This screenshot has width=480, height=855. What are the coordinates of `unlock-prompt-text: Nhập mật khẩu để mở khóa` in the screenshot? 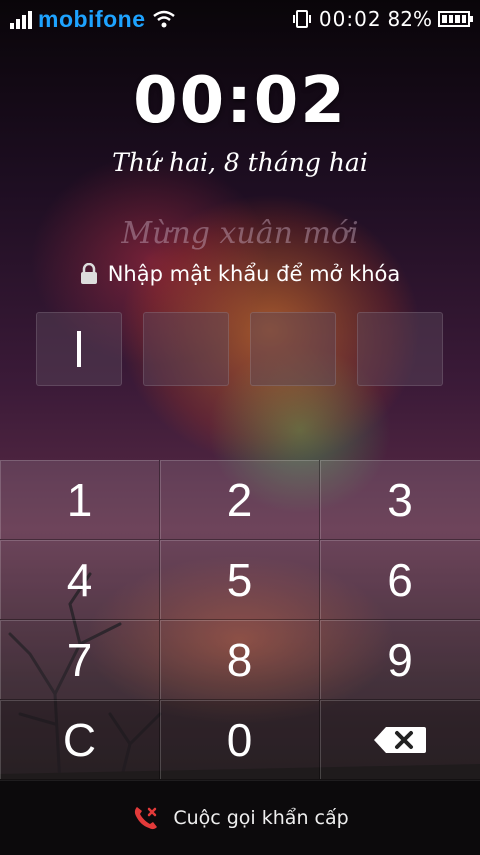 It's located at (254, 274).